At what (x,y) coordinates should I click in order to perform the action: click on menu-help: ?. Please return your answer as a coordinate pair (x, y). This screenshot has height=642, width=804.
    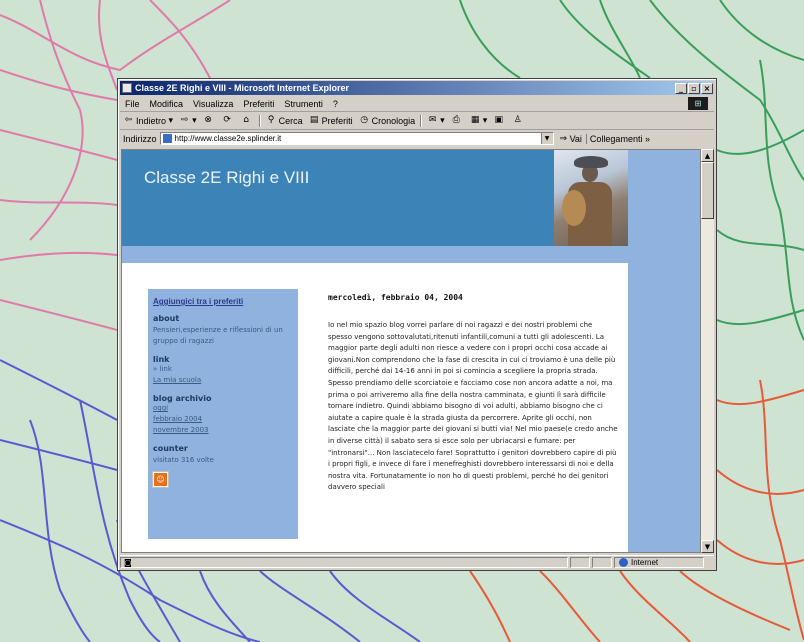
    Looking at the image, I should click on (335, 104).